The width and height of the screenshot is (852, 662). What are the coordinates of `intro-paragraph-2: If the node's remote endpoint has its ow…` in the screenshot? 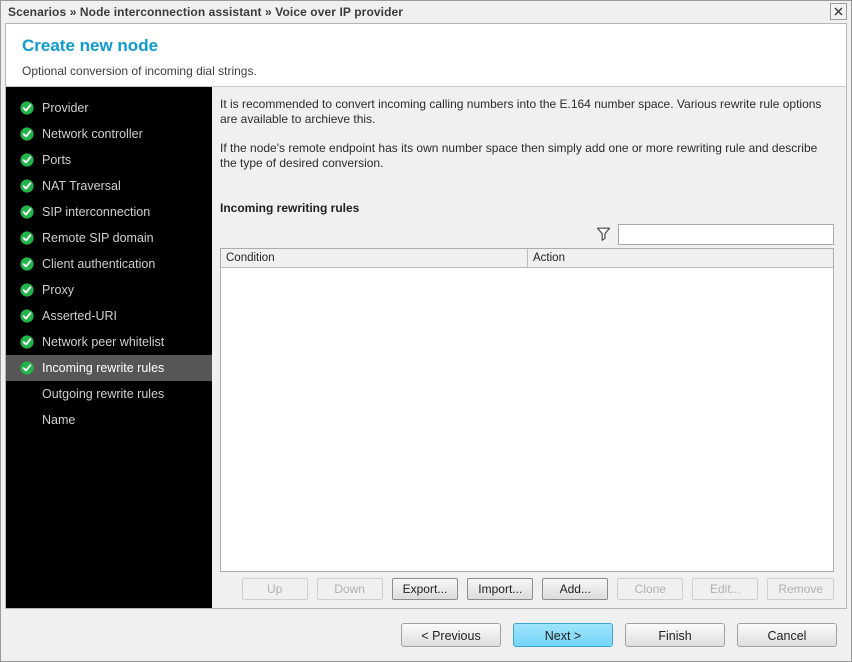 It's located at (519, 155).